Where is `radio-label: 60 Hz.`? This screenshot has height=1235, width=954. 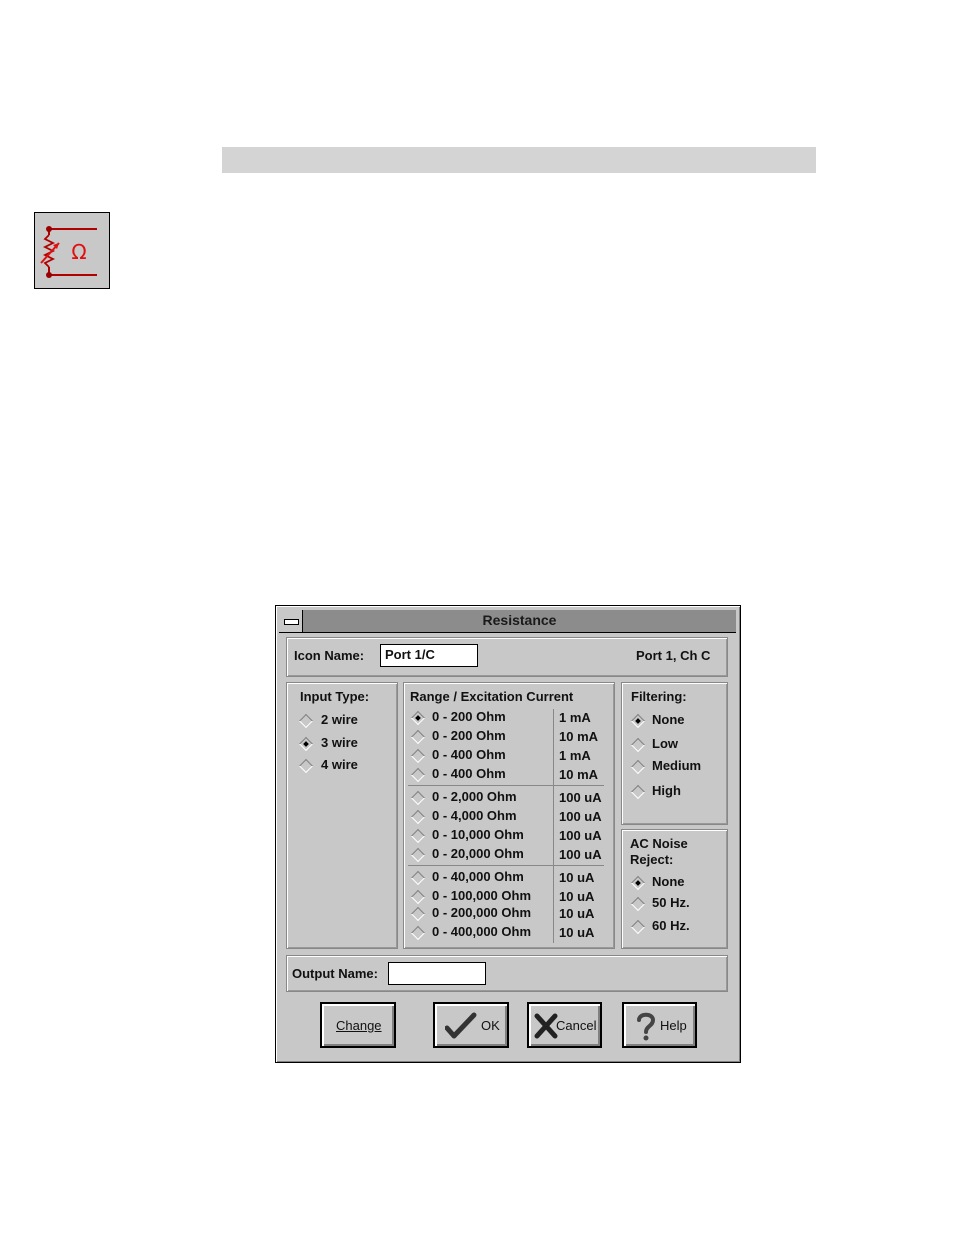 radio-label: 60 Hz. is located at coordinates (671, 925).